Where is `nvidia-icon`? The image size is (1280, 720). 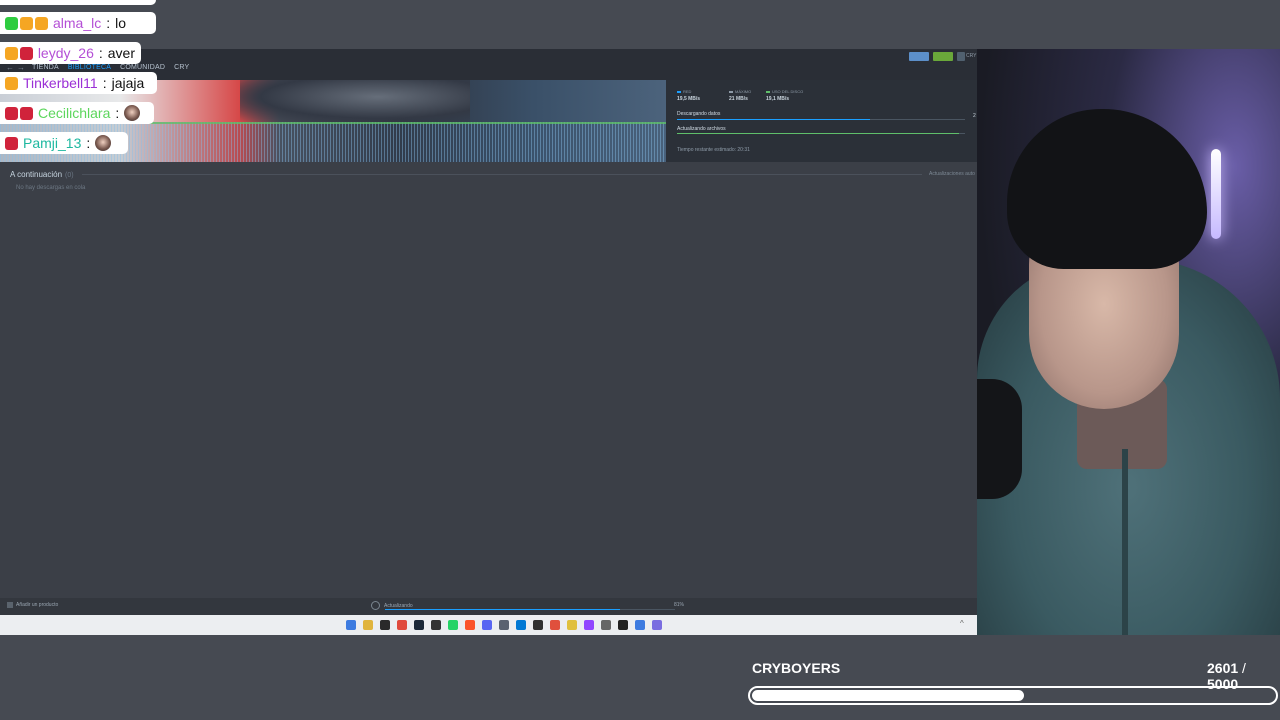
nvidia-icon is located at coordinates (385, 625).